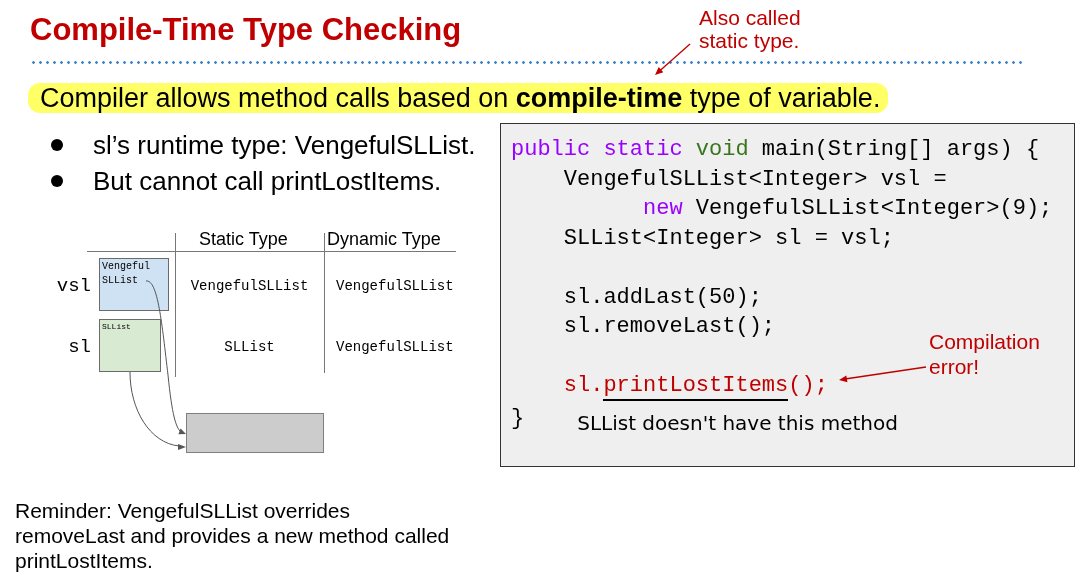 The image size is (1080, 575). I want to click on code-line: sl.removeLast();, so click(669, 327).